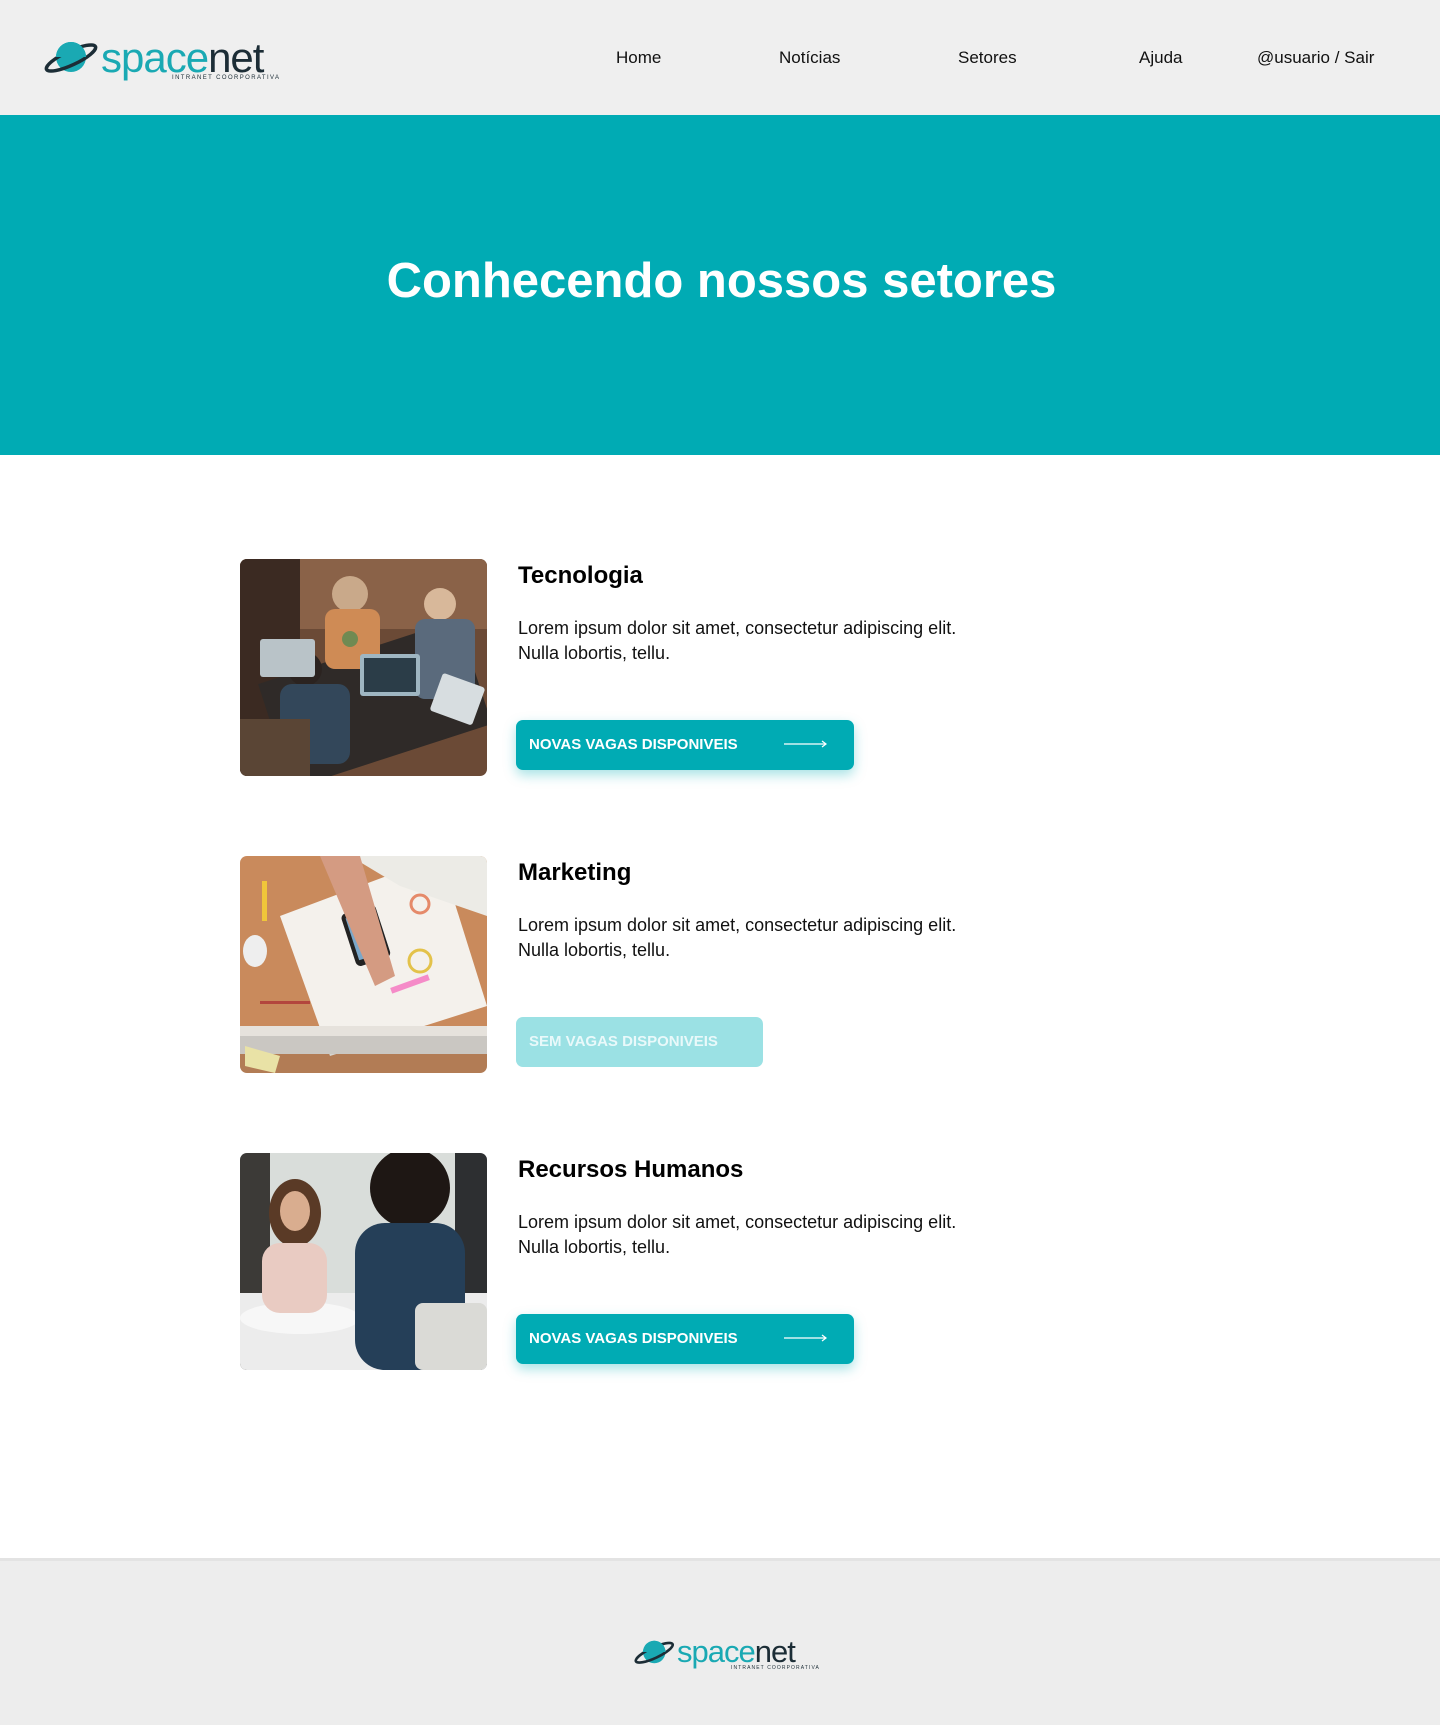 The height and width of the screenshot is (1725, 1440). I want to click on page-title: Conhecendo nossos setores, so click(721, 281).